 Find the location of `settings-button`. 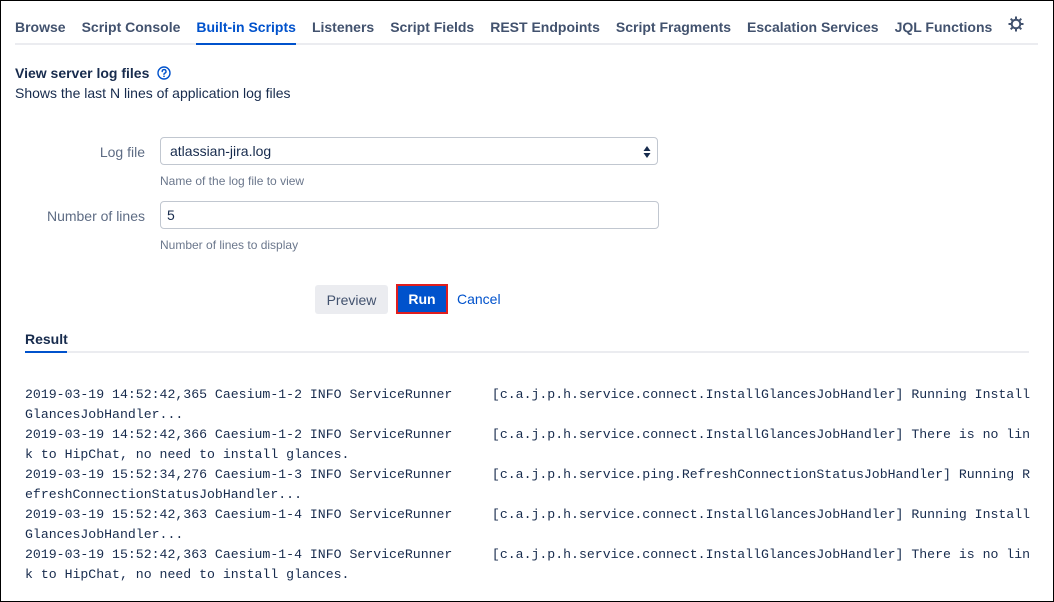

settings-button is located at coordinates (1016, 22).